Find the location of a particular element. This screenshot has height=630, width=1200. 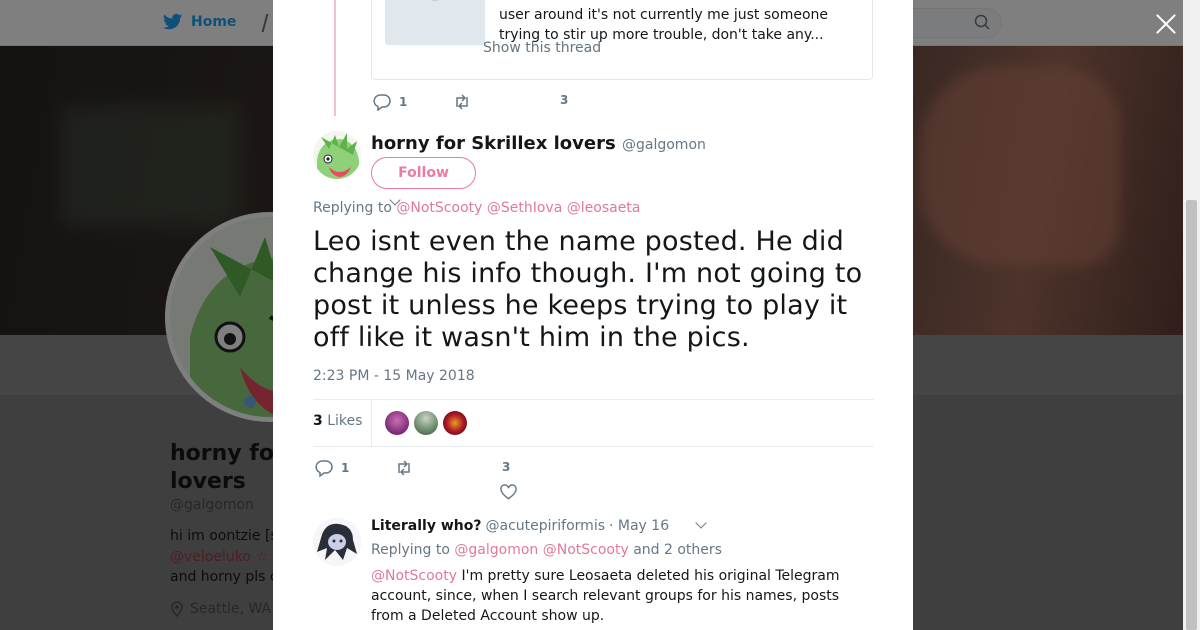

like-count-action: 3 is located at coordinates (506, 467).